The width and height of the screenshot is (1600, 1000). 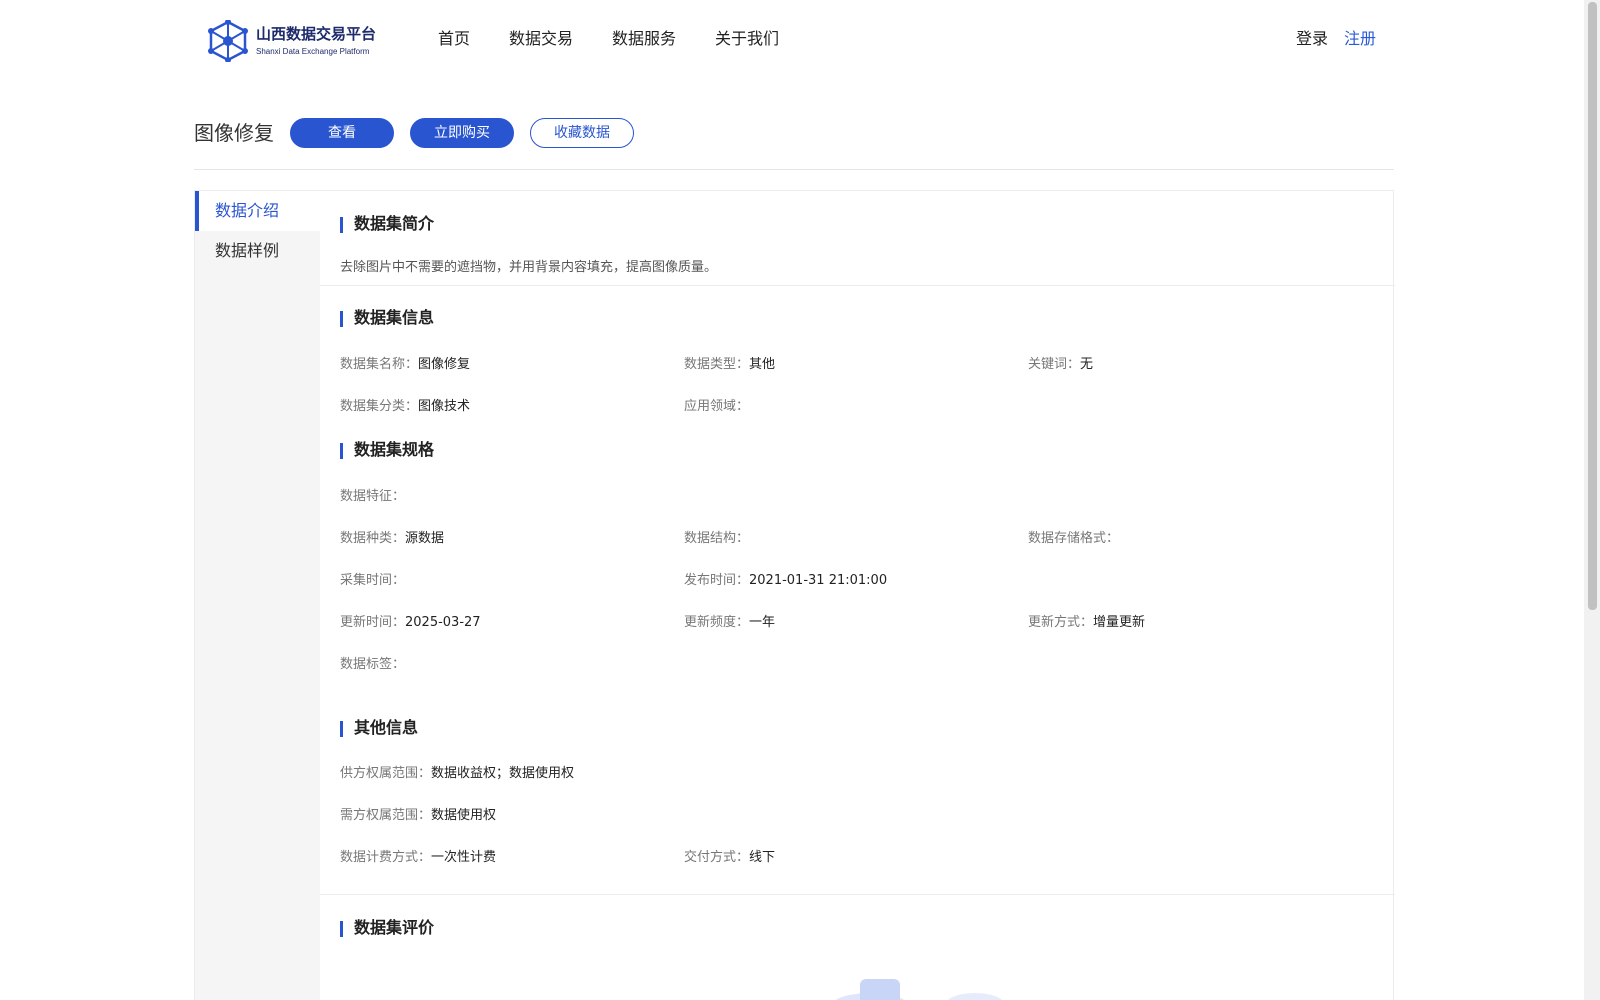 I want to click on page-title: 图像修复, so click(x=234, y=133).